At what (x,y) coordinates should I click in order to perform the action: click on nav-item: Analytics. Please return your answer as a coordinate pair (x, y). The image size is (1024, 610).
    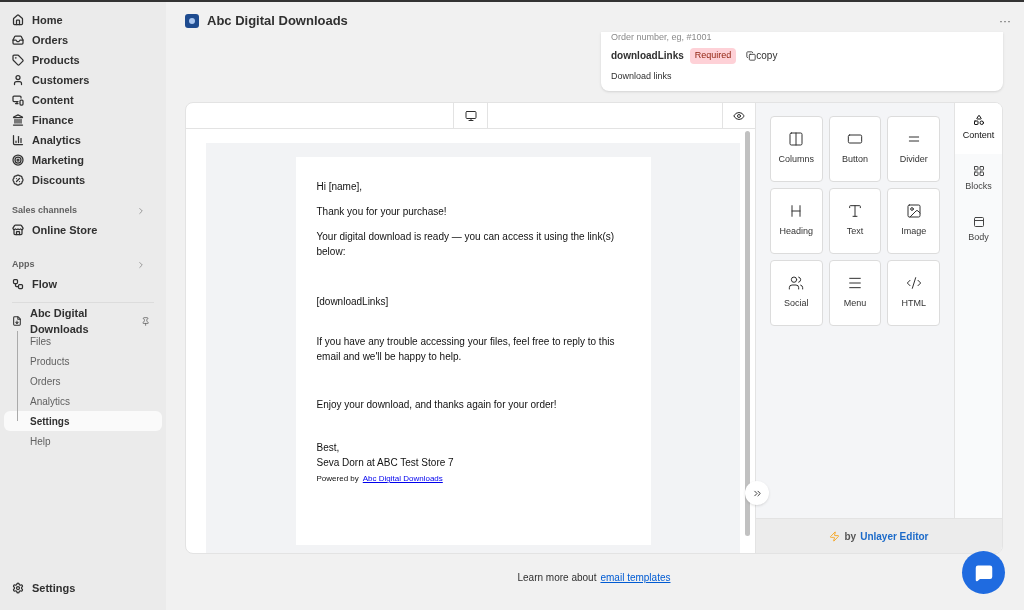
    Looking at the image, I should click on (83, 140).